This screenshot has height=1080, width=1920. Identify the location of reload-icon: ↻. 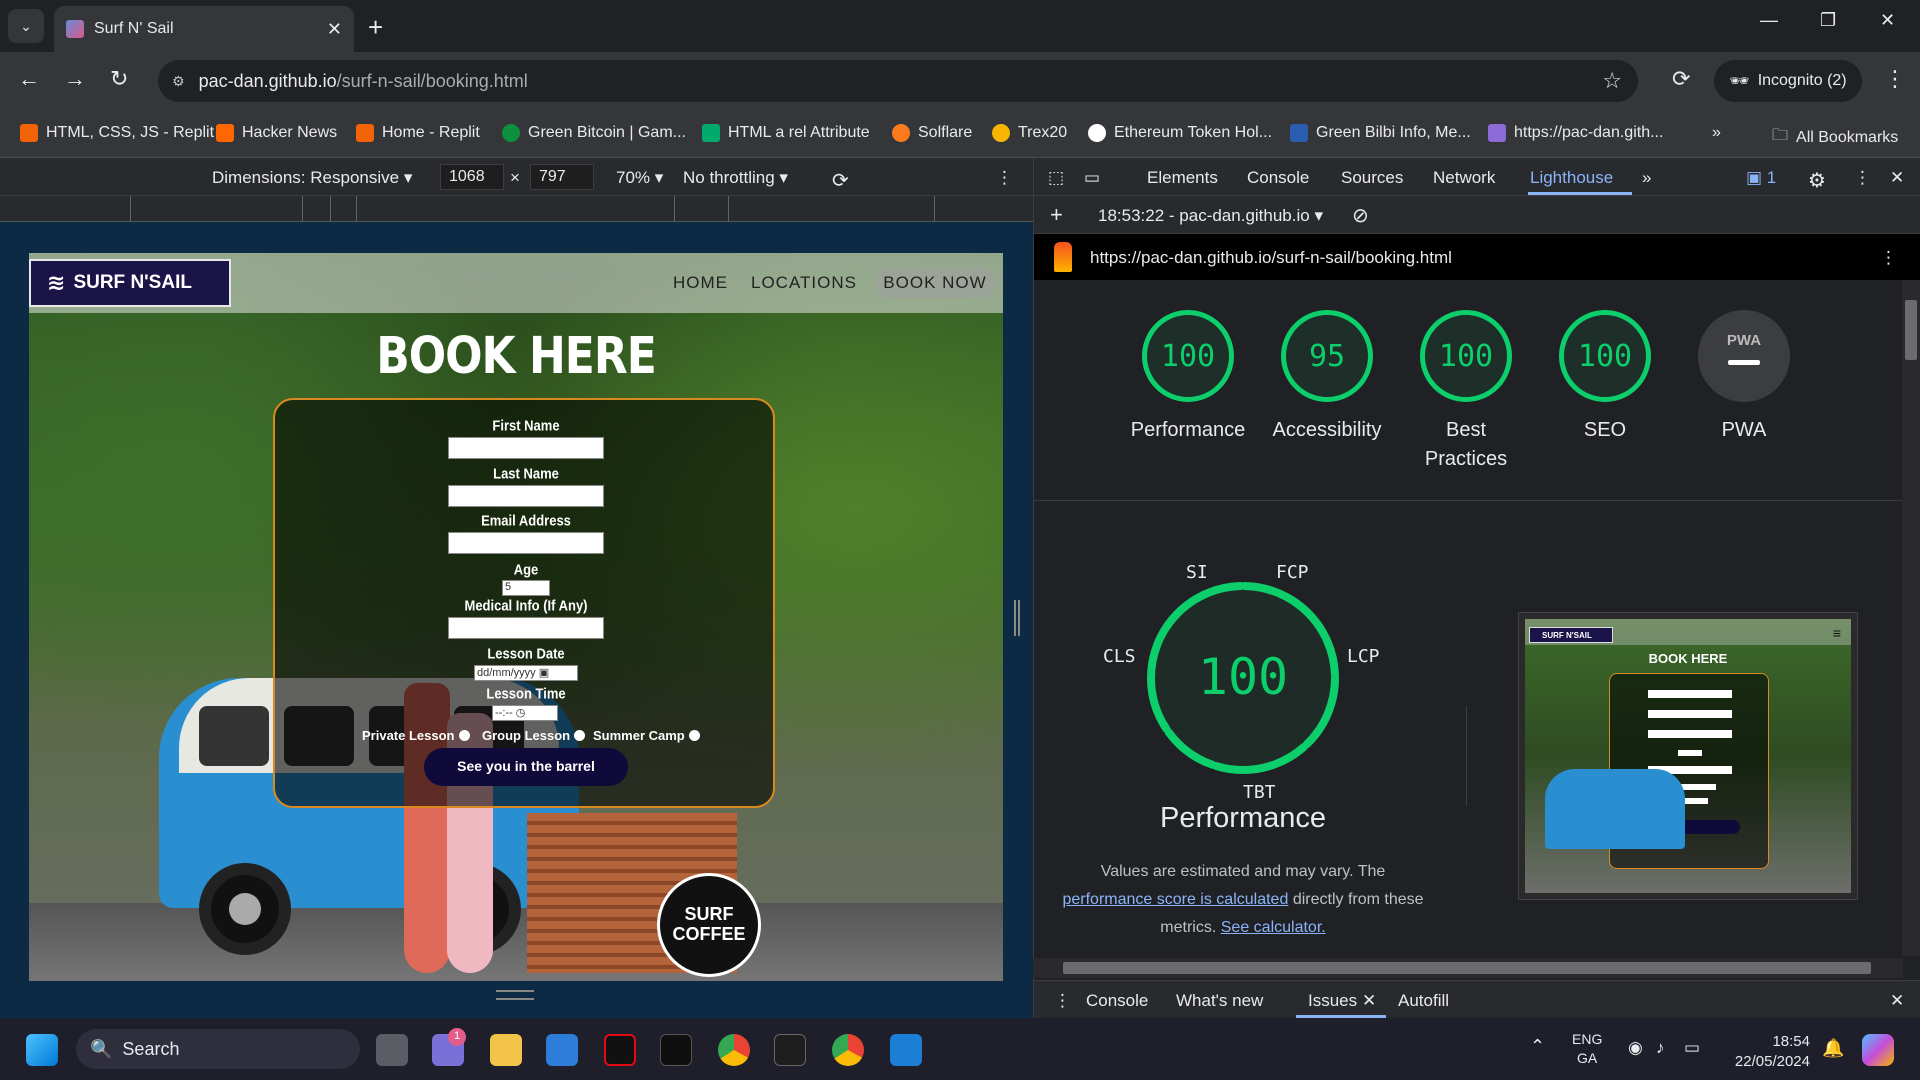
(119, 79).